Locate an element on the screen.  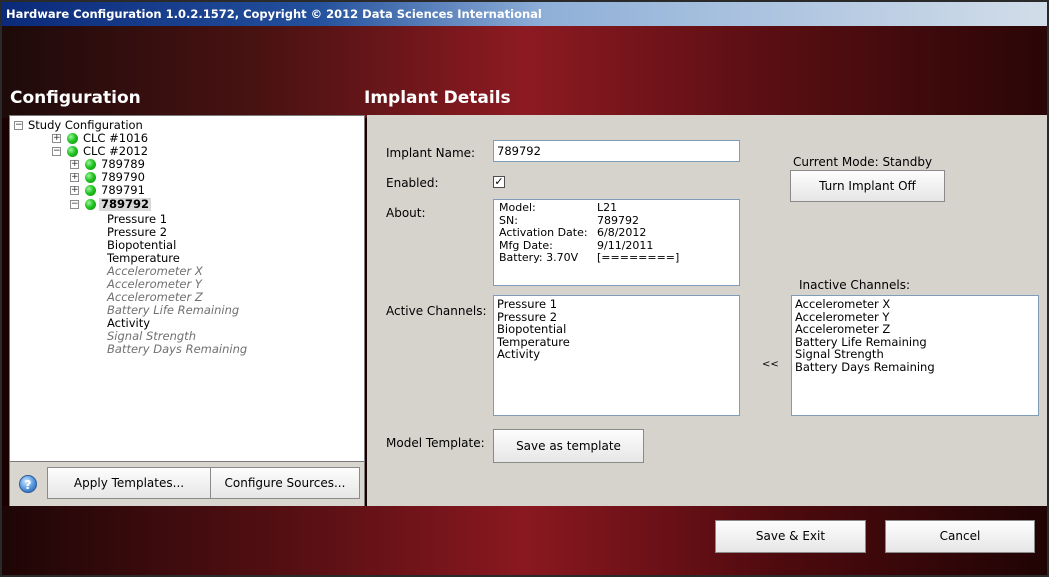
list-item: Battery Days Remaining is located at coordinates (915, 367).